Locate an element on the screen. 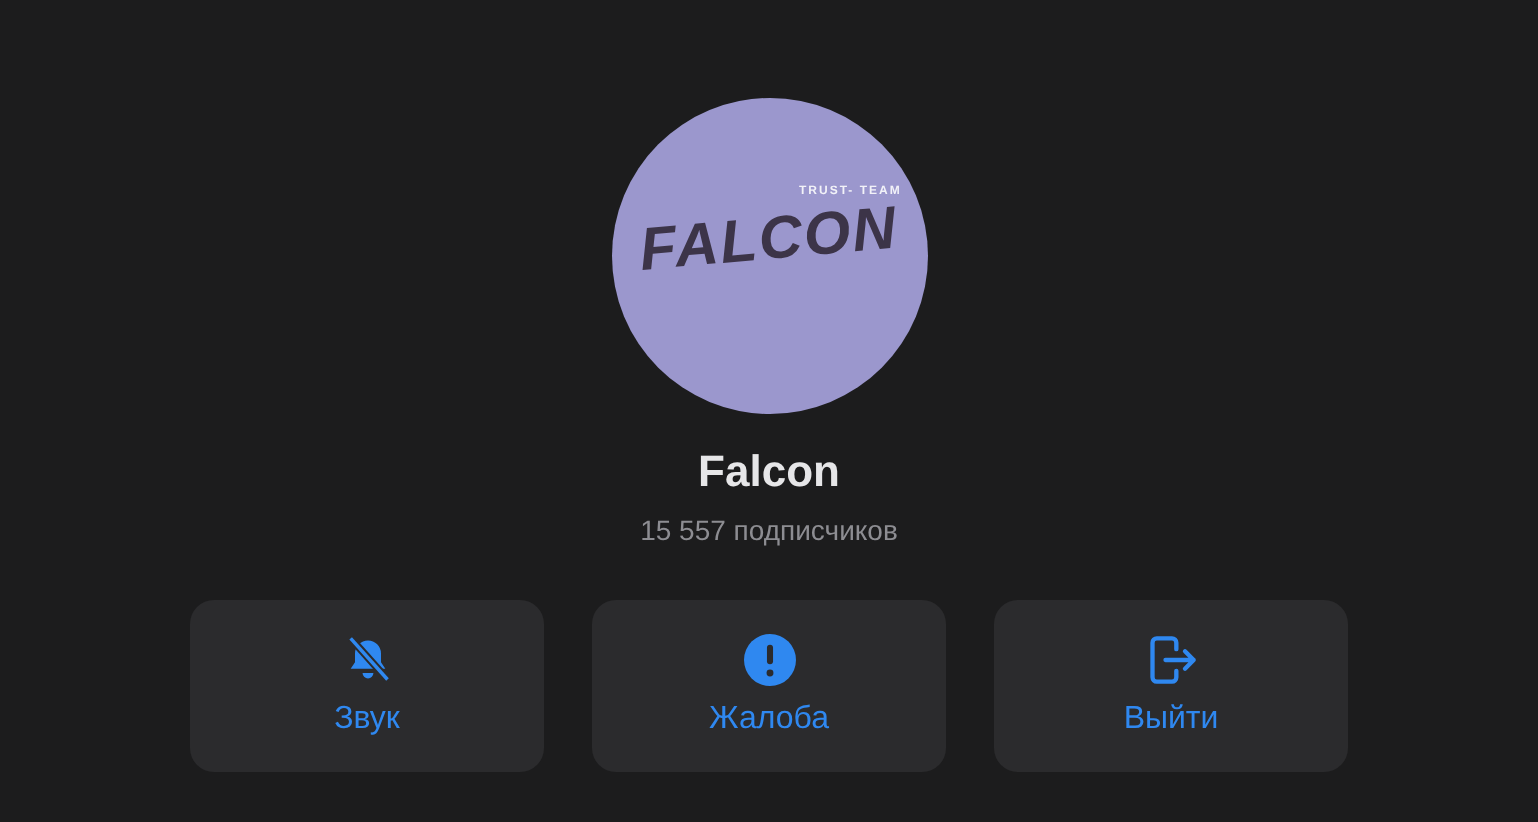 Image resolution: width=1538 pixels, height=822 pixels. exclamation-icon is located at coordinates (769, 660).